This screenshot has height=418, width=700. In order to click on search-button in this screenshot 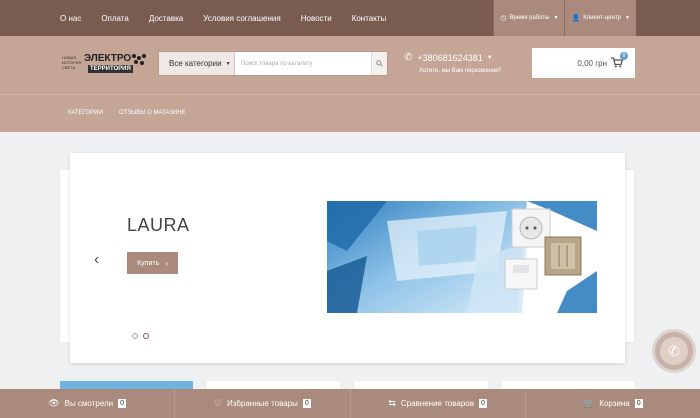, I will do `click(379, 63)`.